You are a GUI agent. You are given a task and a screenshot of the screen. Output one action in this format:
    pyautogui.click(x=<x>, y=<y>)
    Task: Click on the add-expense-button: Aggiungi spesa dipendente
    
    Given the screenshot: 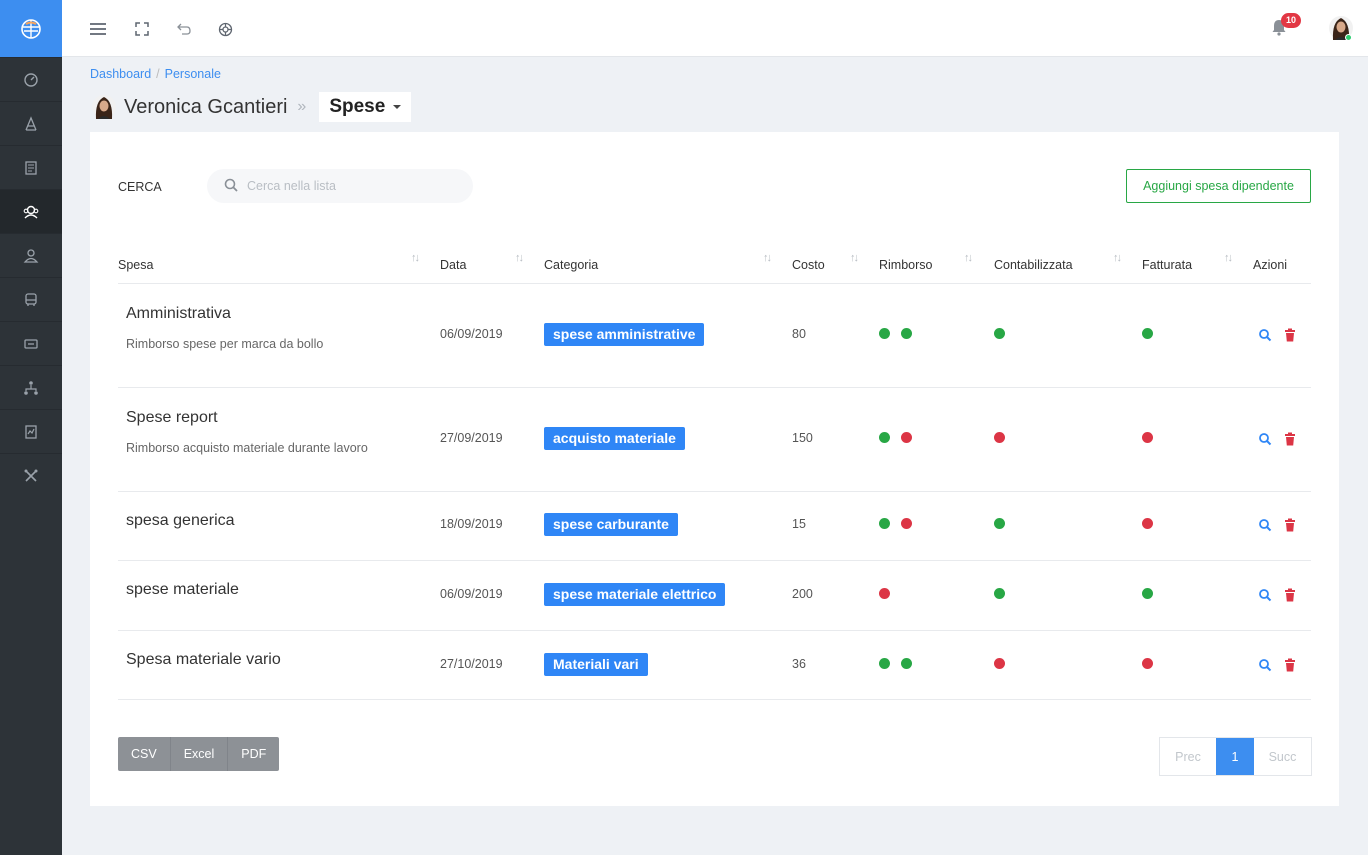 What is the action you would take?
    pyautogui.click(x=1218, y=186)
    